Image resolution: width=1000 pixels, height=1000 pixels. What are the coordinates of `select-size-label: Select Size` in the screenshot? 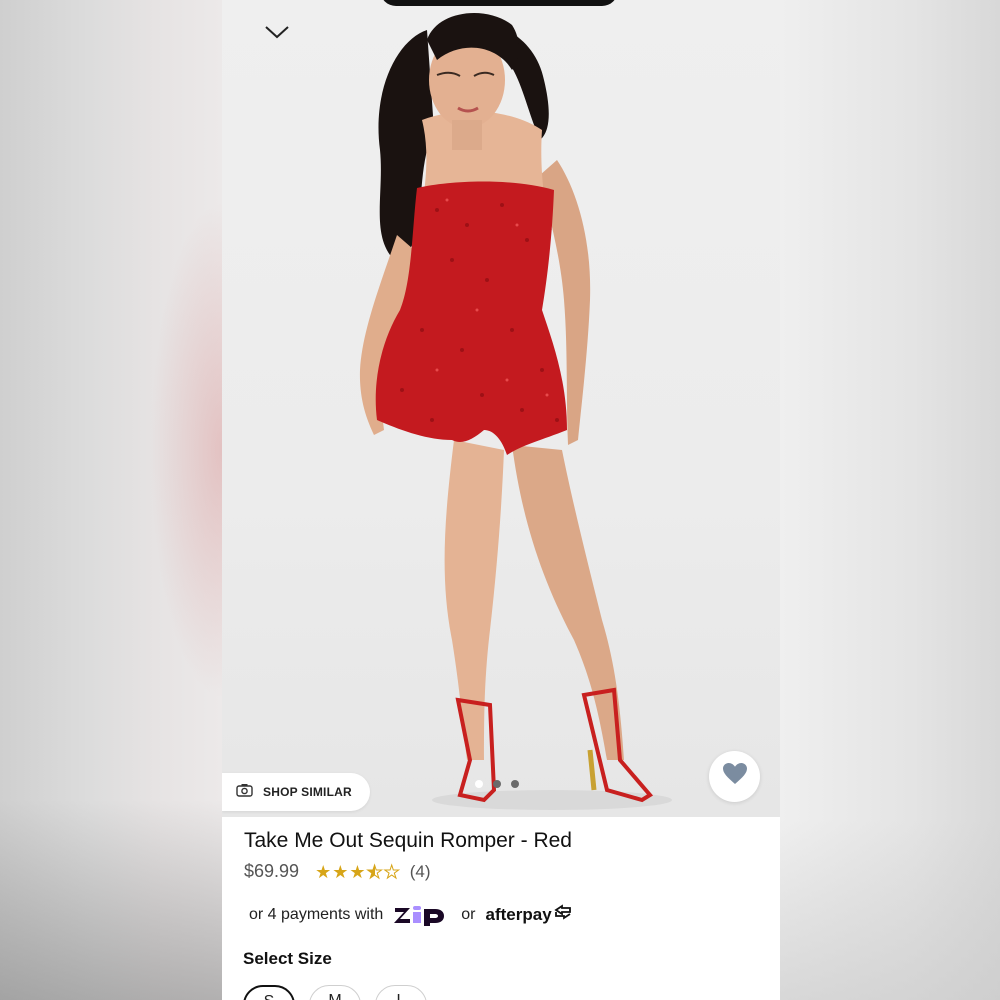 It's located at (287, 958).